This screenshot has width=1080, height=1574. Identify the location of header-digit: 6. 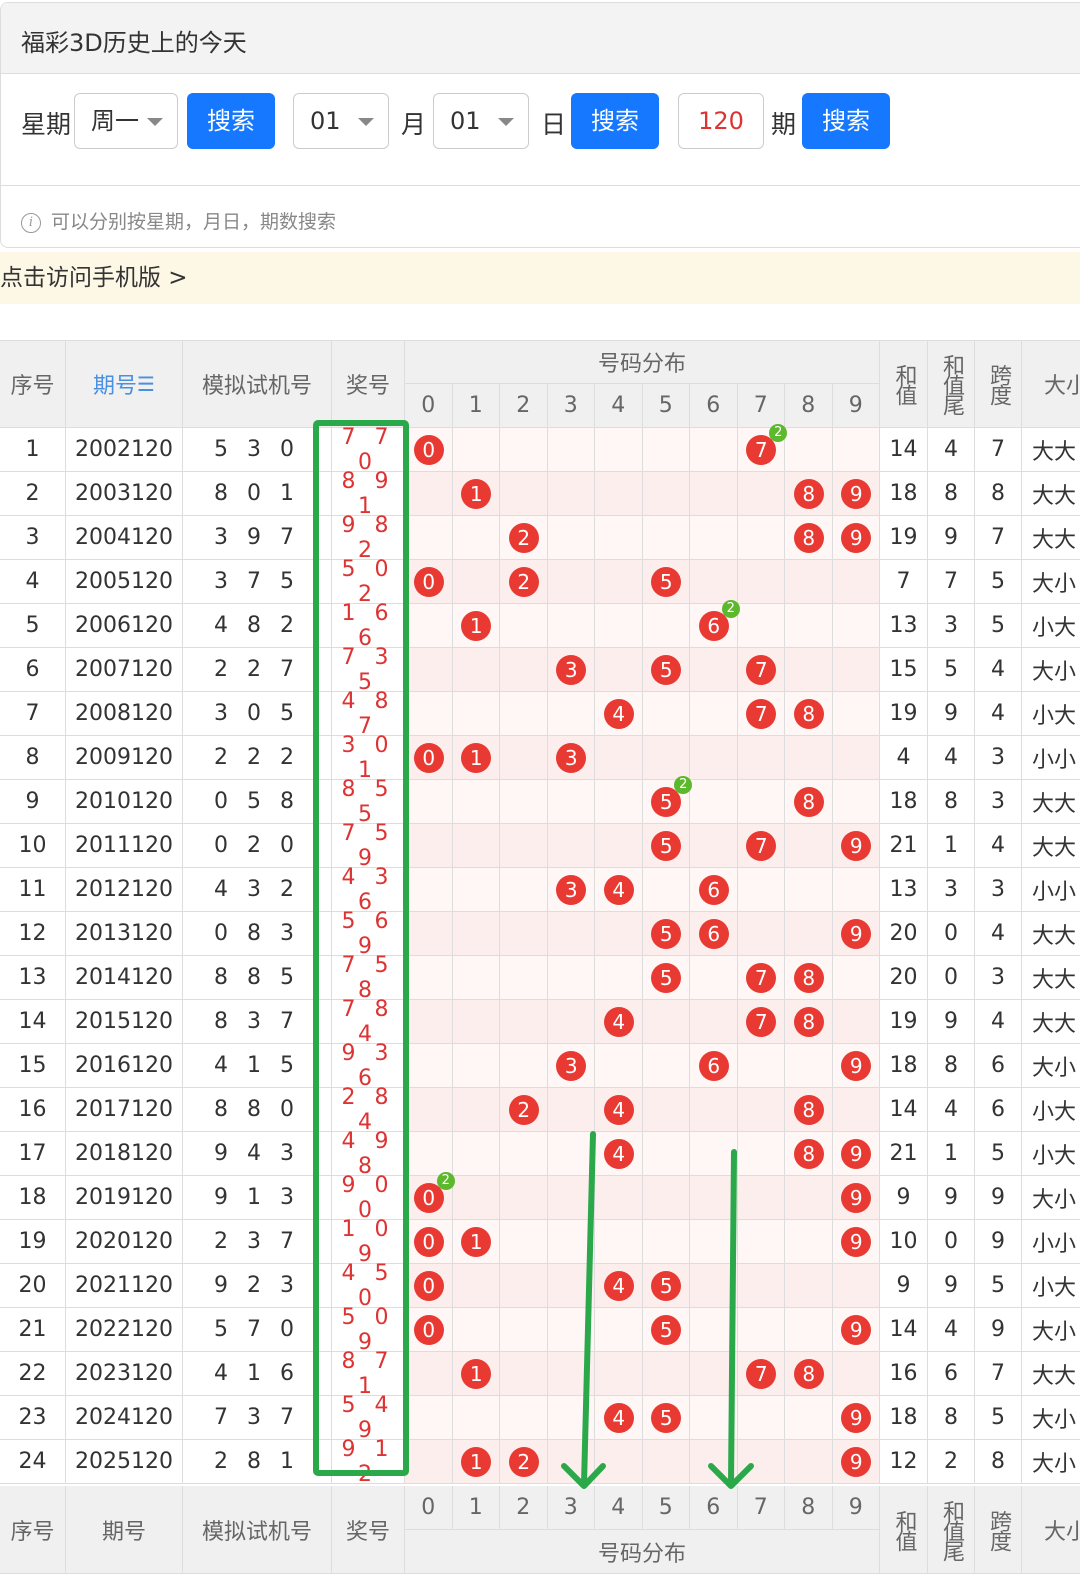
(714, 406).